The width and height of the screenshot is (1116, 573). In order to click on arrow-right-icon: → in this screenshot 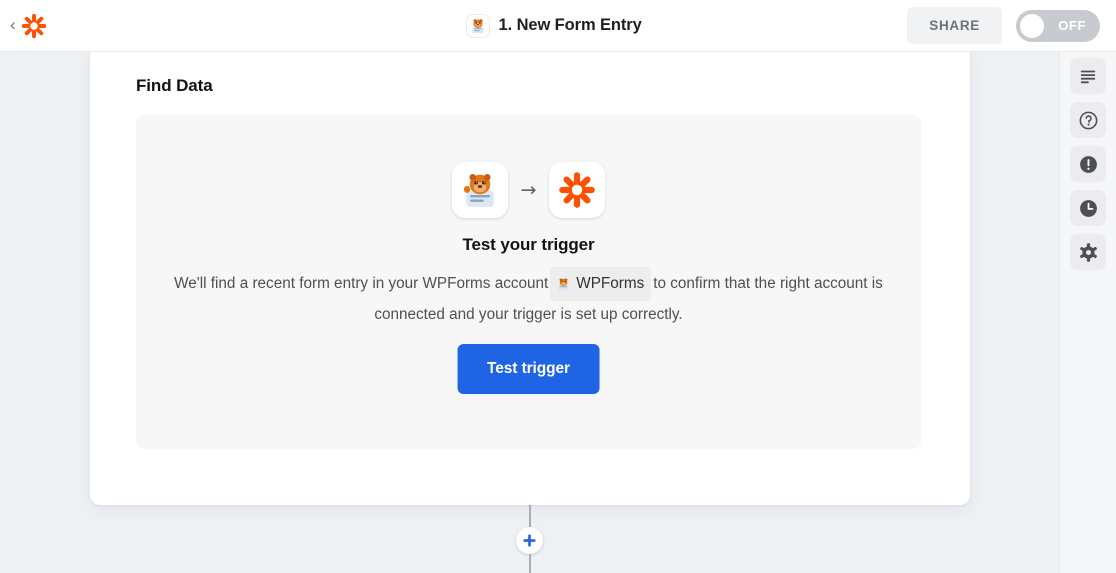, I will do `click(528, 189)`.